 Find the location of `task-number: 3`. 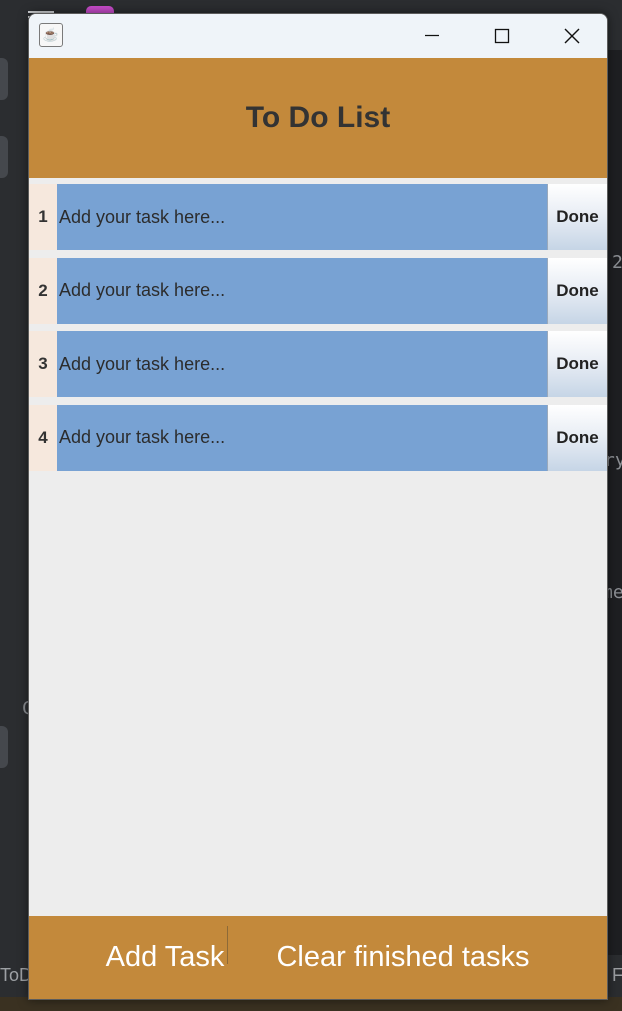

task-number: 3 is located at coordinates (43, 364).